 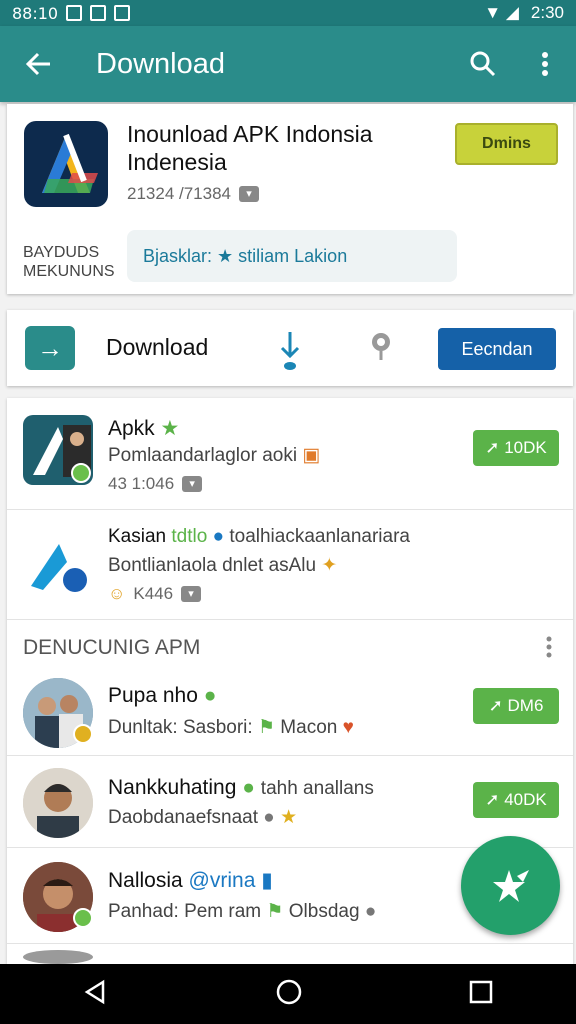 I want to click on item-subtitle: Dunltak: Sasbori: ⚑ Macon ♥, so click(x=231, y=727).